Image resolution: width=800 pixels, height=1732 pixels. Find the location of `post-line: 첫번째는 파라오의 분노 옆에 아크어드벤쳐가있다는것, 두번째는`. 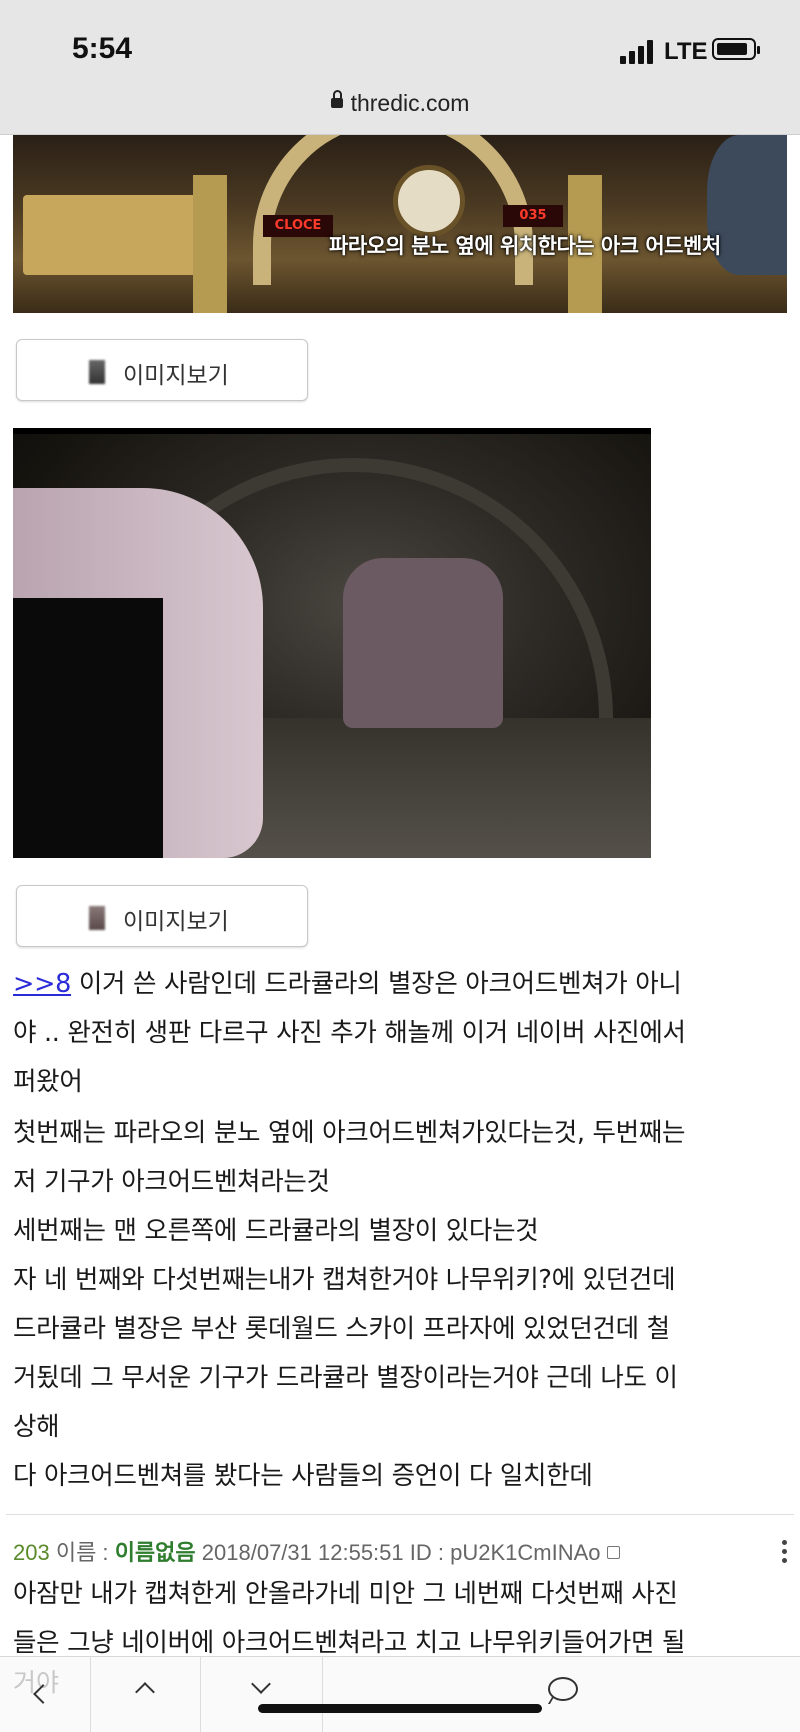

post-line: 첫번째는 파라오의 분노 옆에 아크어드벤쳐가있다는것, 두번째는 is located at coordinates (349, 1133).